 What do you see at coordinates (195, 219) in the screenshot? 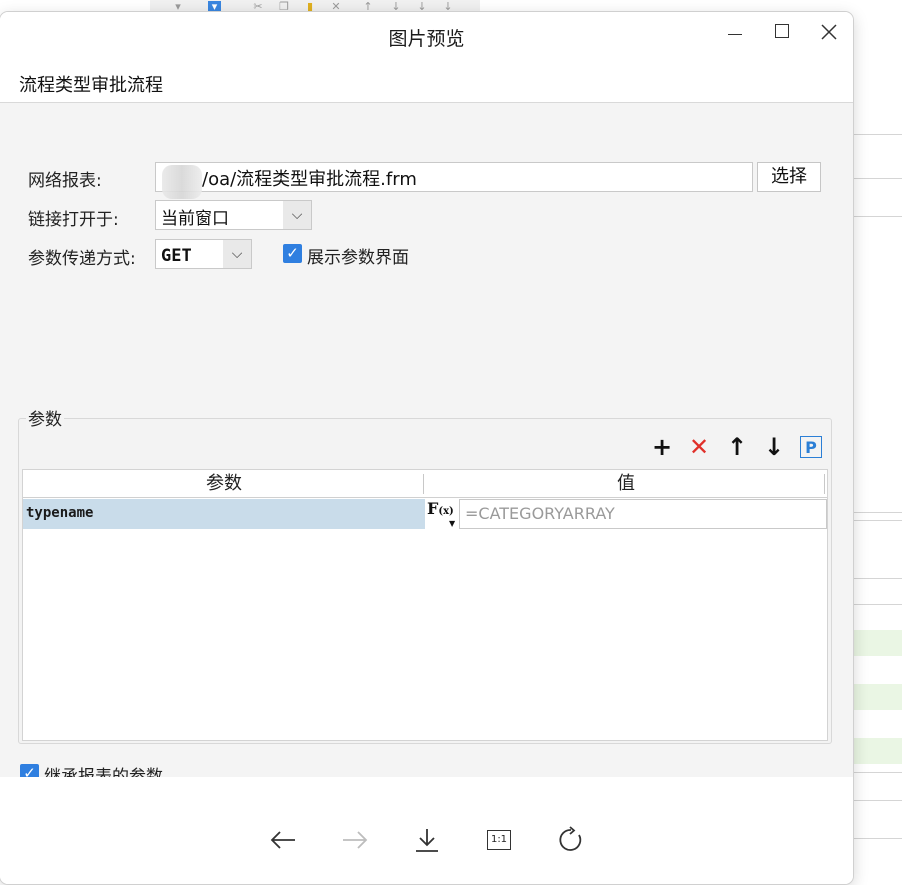
I see `open-in-value: 当前窗口` at bounding box center [195, 219].